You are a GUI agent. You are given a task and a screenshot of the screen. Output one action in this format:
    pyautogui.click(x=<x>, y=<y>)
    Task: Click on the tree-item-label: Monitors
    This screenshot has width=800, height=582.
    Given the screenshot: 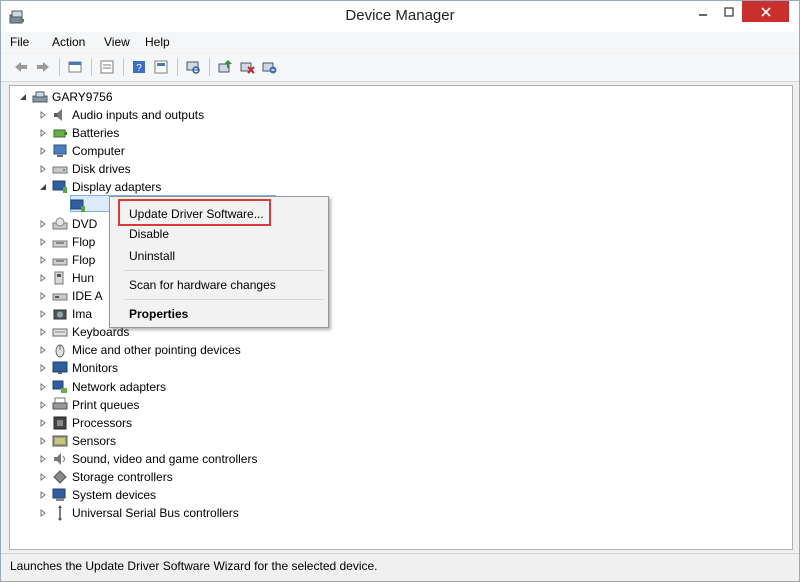 What is the action you would take?
    pyautogui.click(x=95, y=368)
    